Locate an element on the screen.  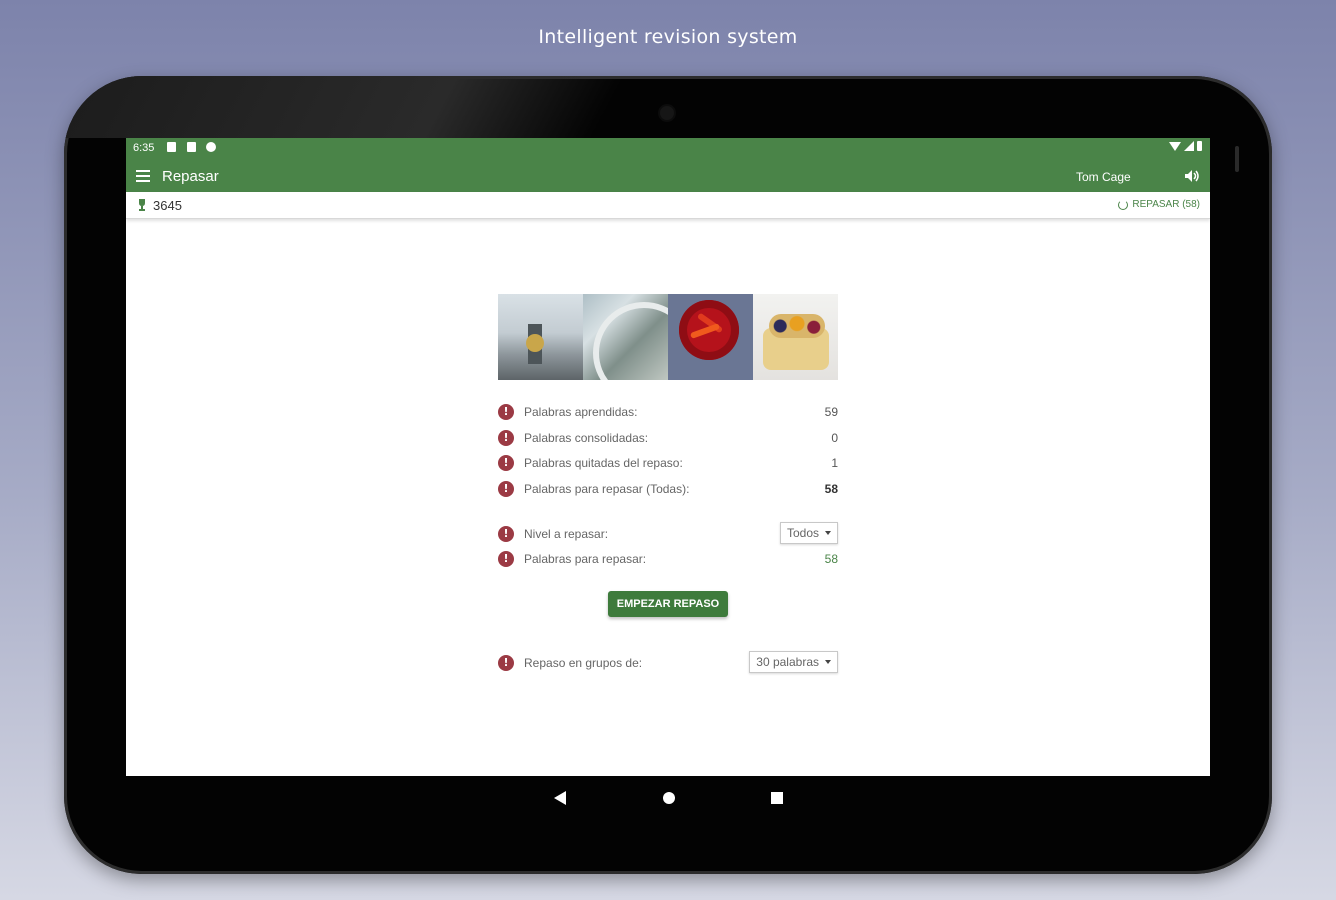
stat-label: Palabras para repasar (Todas): is located at coordinates (607, 489).